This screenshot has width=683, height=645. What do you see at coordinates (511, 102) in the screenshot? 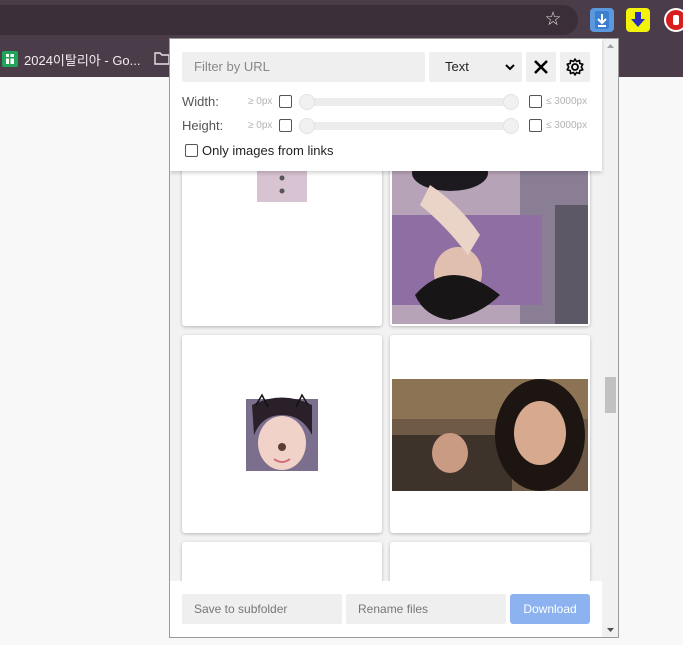
I see `width-max-handle` at bounding box center [511, 102].